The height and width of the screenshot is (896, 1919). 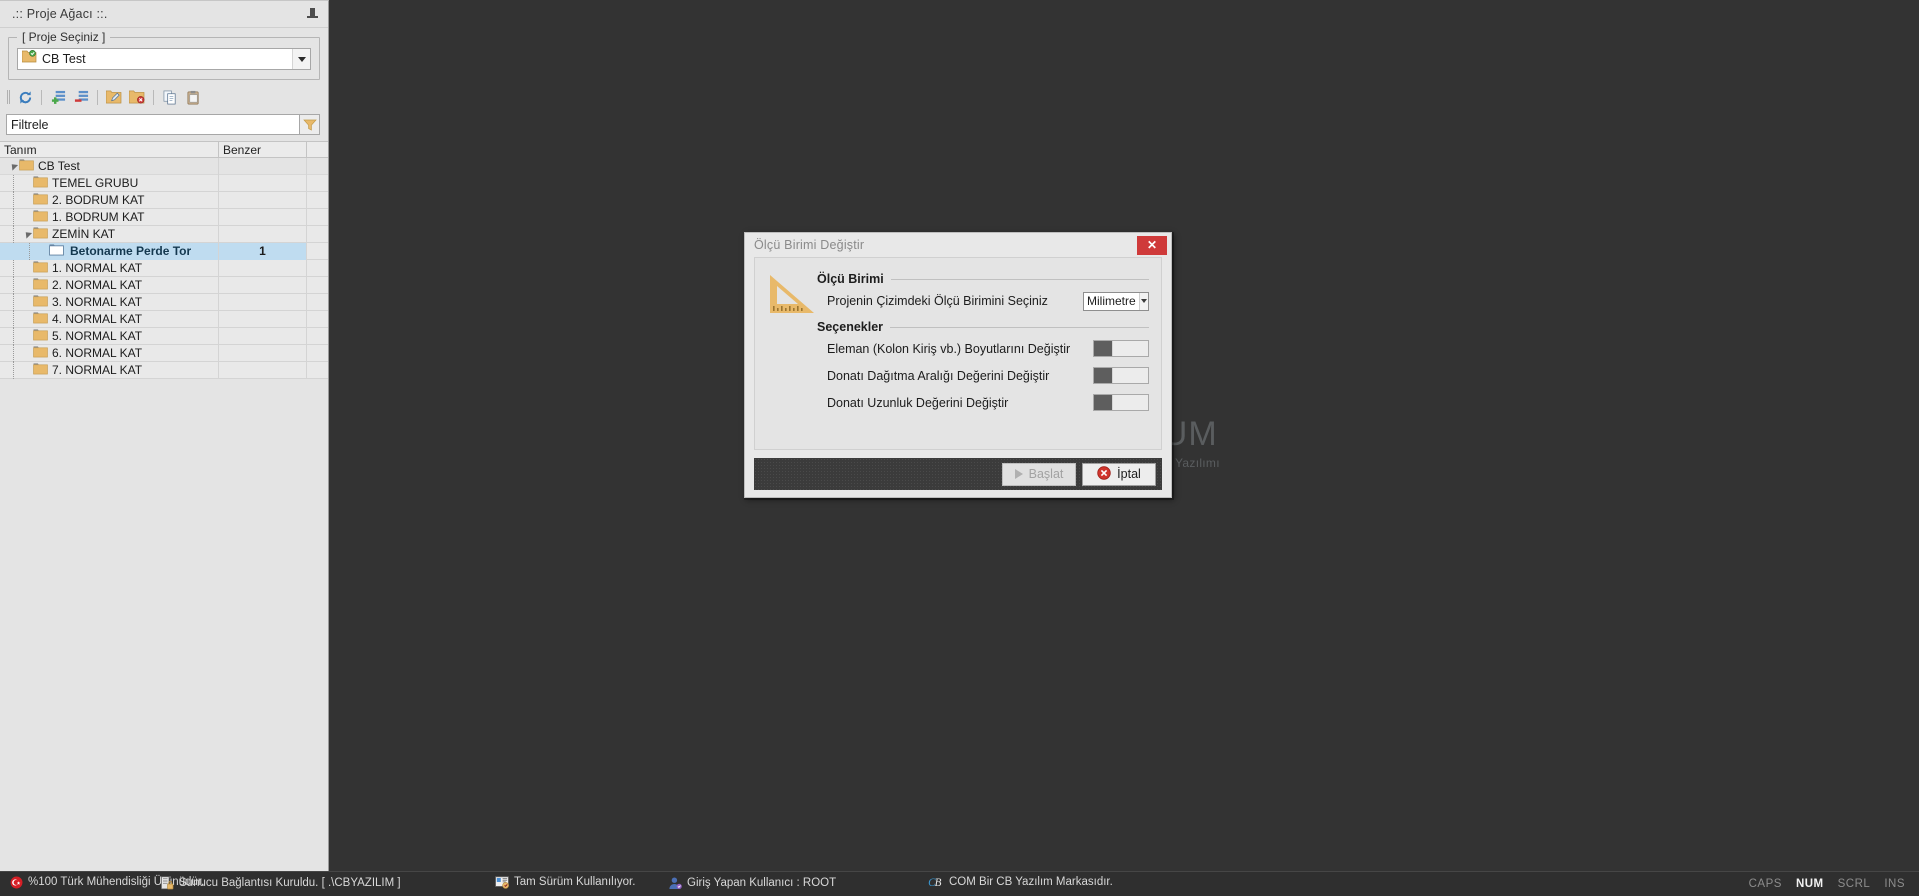 I want to click on filter-input, so click(x=153, y=124).